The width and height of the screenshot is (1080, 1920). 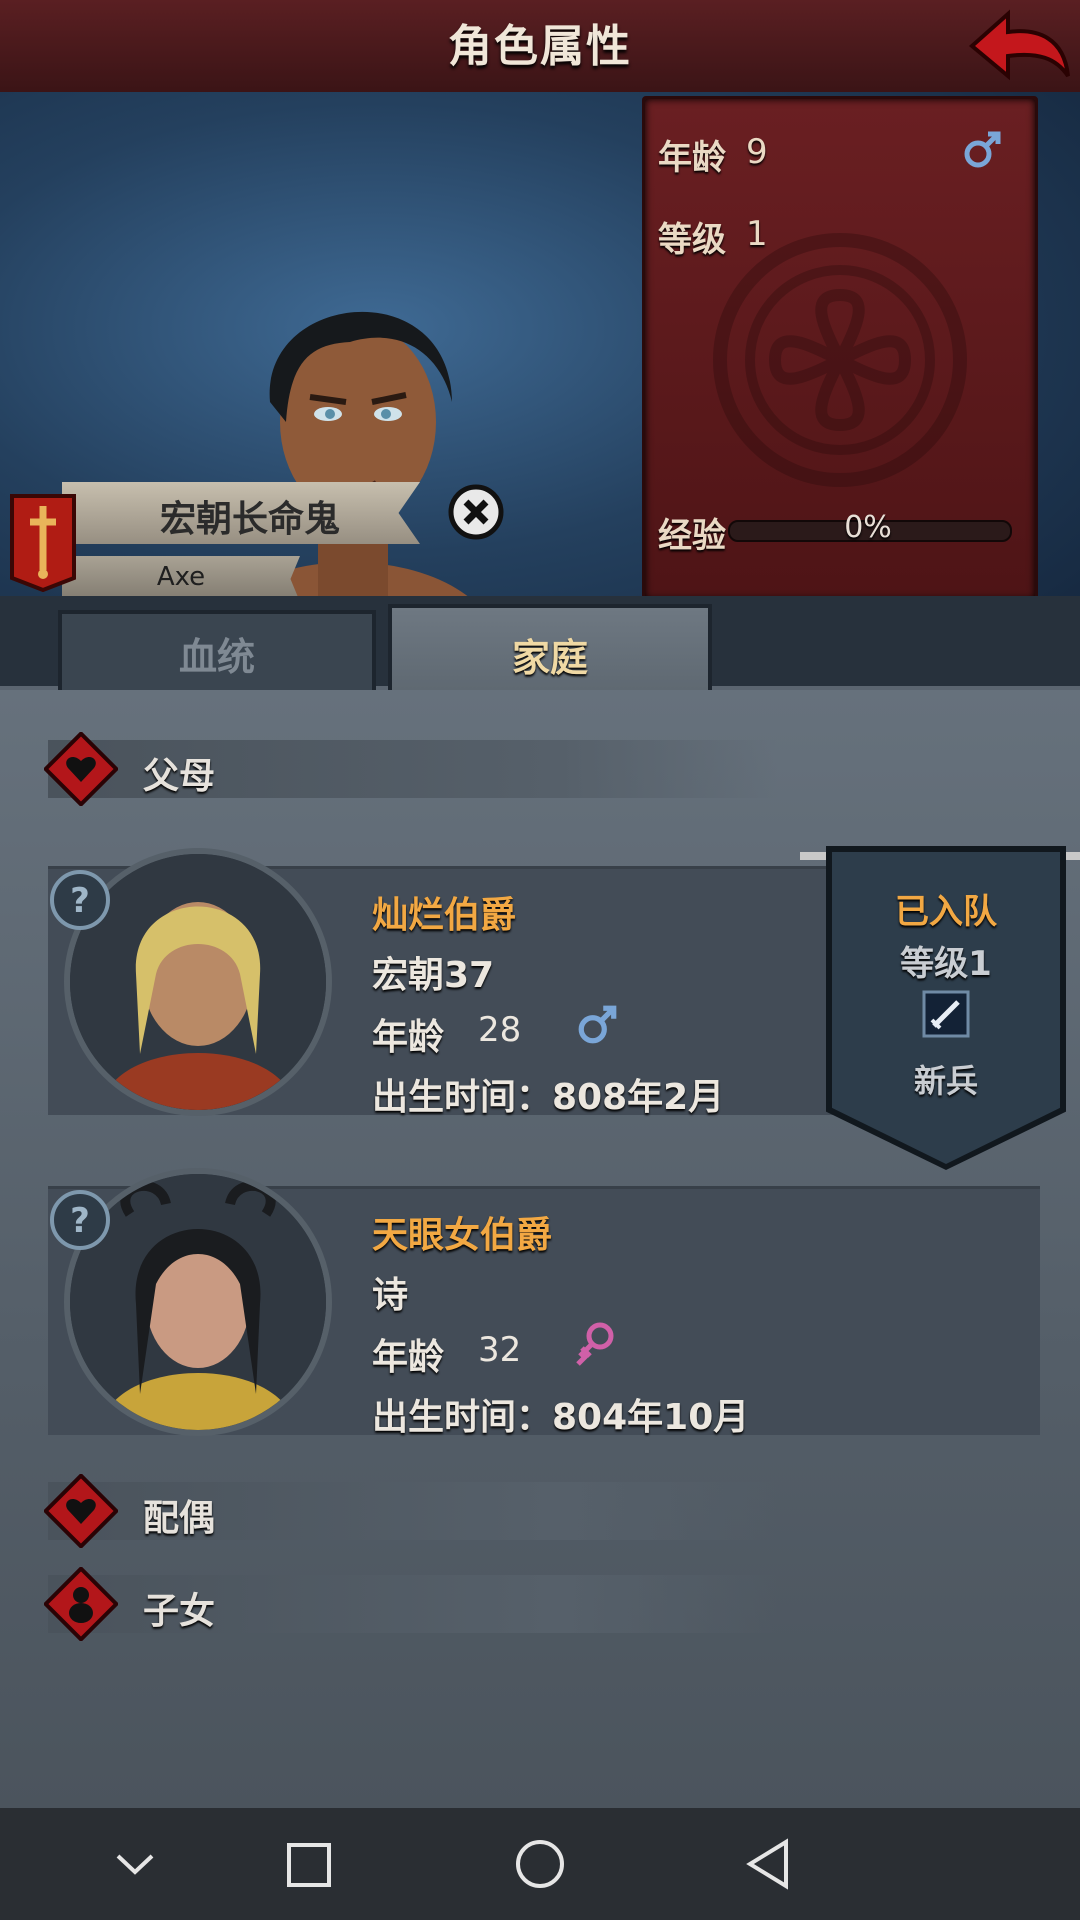 What do you see at coordinates (868, 527) in the screenshot?
I see `exp-percent: 0%` at bounding box center [868, 527].